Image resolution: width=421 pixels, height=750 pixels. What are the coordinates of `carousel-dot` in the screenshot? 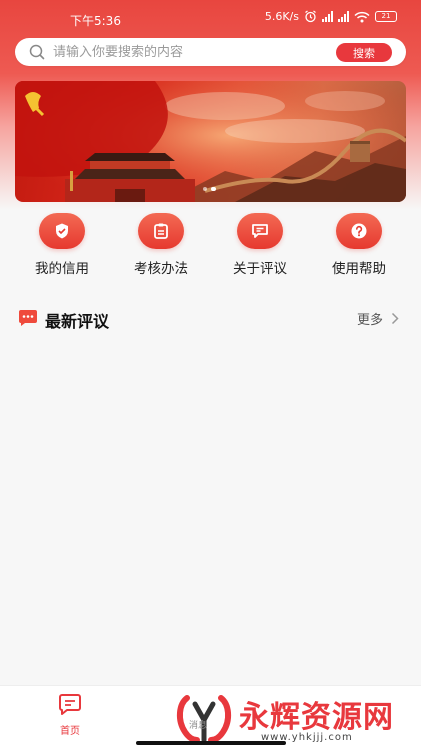 It's located at (205, 189).